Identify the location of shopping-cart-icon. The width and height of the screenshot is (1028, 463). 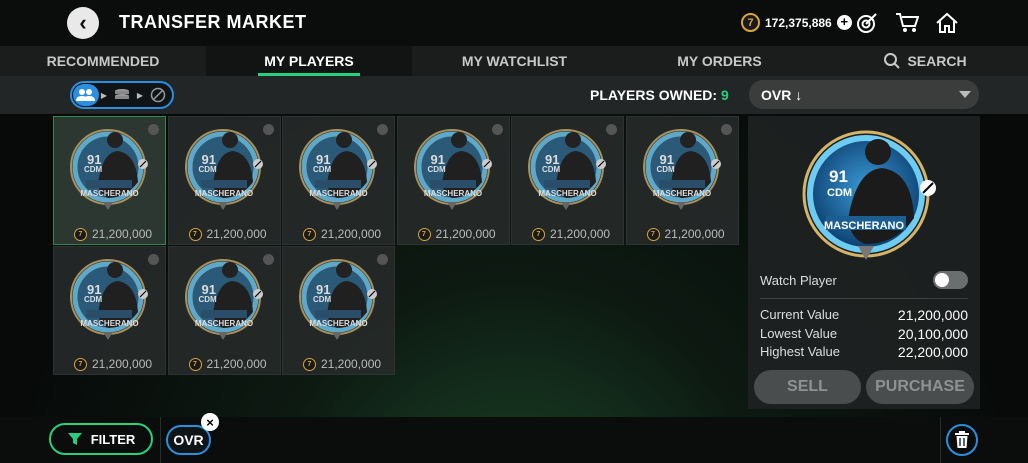
(907, 23).